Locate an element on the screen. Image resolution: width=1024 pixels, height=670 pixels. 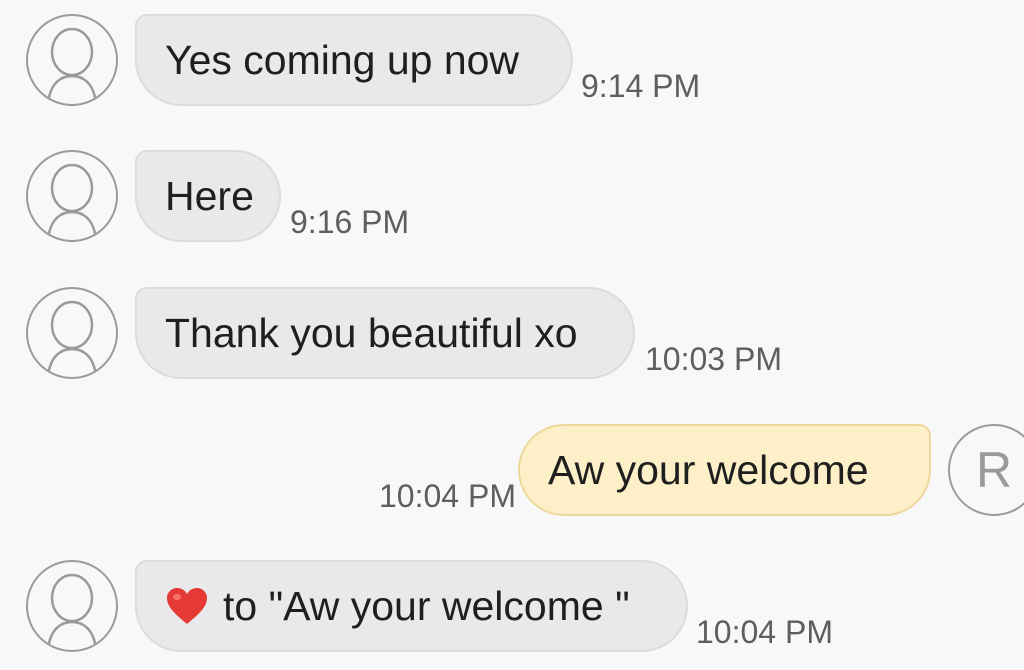
message-bubble-outgoing: Aw your welcome is located at coordinates (724, 470).